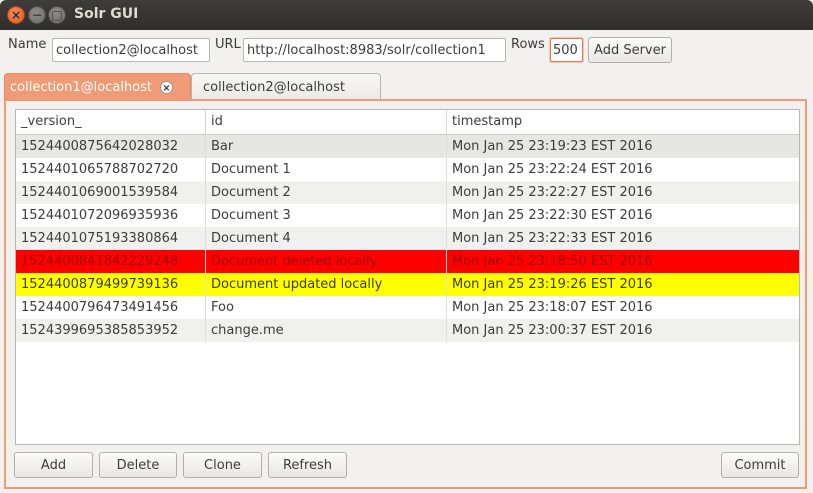  I want to click on column-header-version: _version_, so click(111, 122).